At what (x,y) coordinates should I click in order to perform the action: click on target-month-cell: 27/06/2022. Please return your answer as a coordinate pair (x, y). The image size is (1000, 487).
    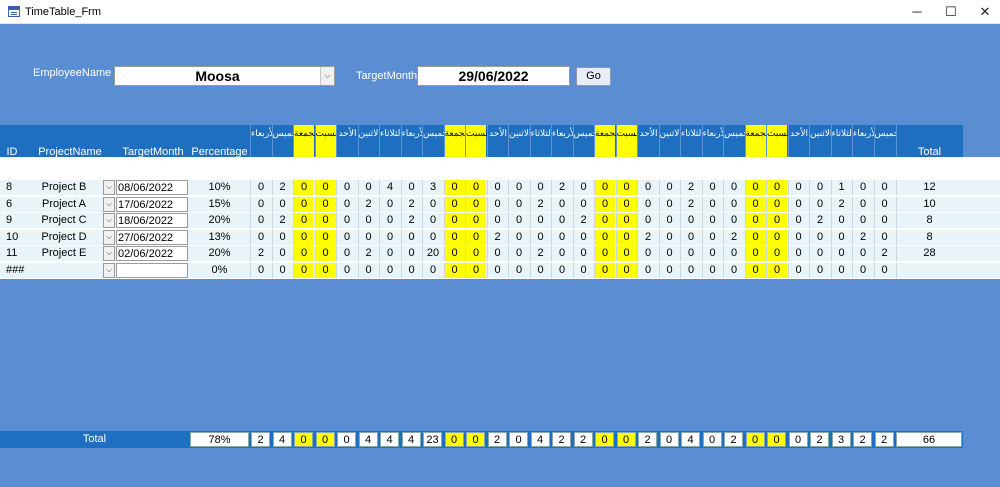
    Looking at the image, I should click on (152, 237).